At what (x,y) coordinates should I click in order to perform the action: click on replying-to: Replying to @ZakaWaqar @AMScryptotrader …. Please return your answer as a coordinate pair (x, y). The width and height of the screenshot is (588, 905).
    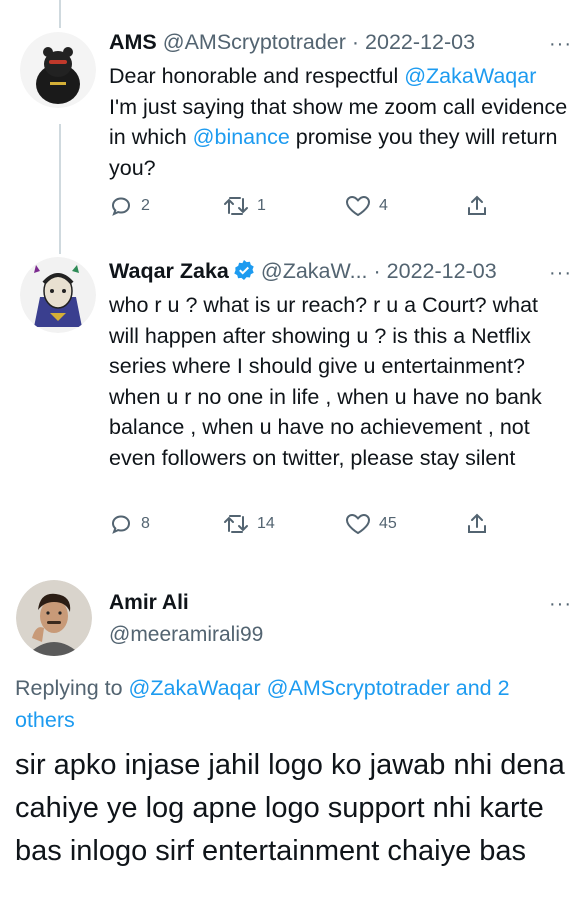
    Looking at the image, I should click on (295, 704).